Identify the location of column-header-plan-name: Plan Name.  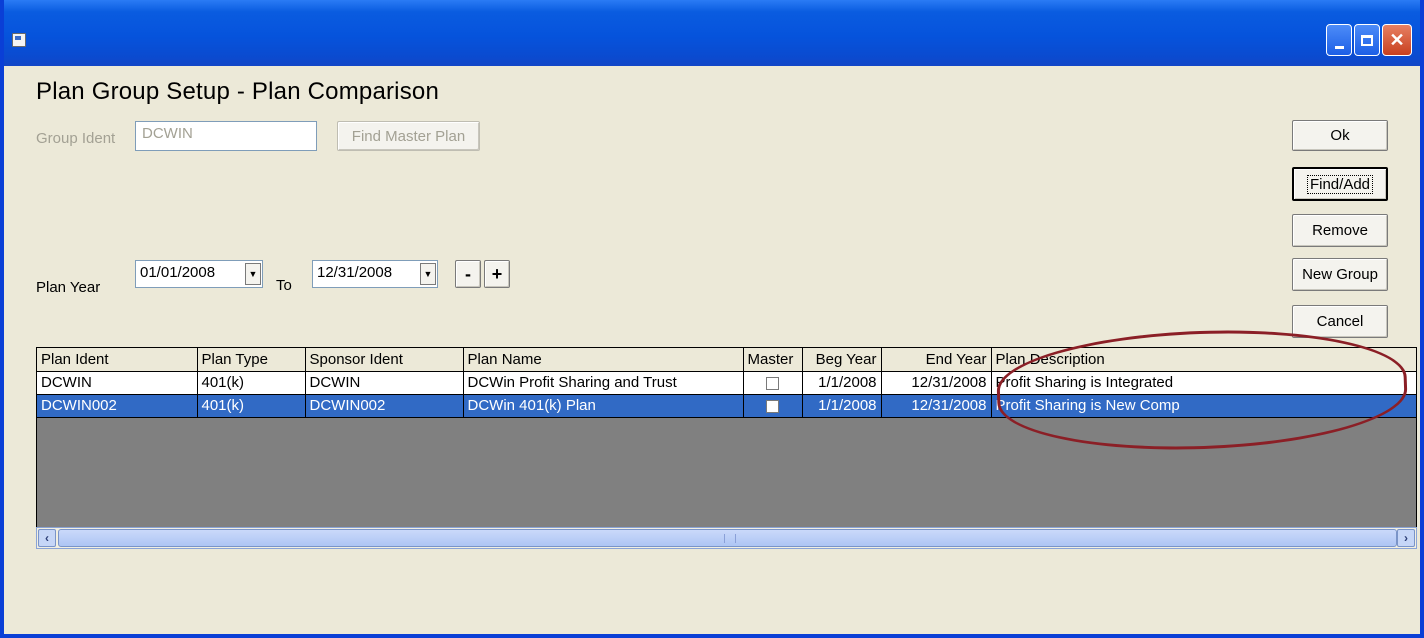
(603, 360).